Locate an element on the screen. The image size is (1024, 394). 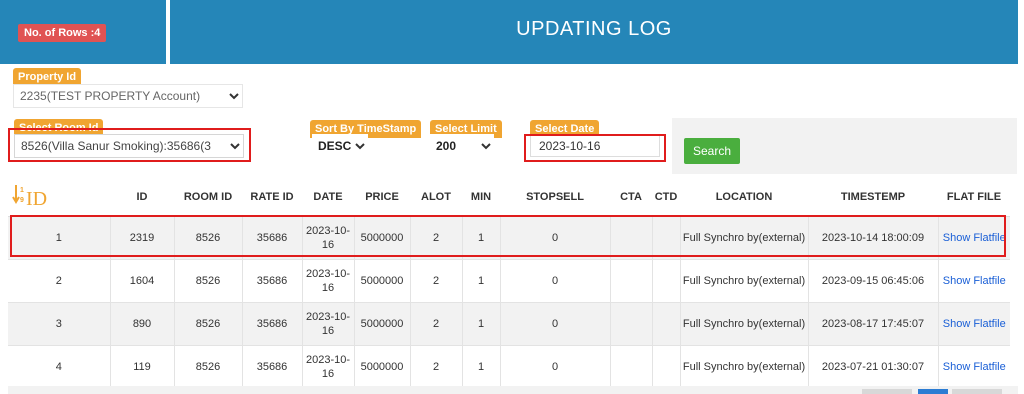
cell-timestamp: 2023-07-21 01:30:07 is located at coordinates (873, 367).